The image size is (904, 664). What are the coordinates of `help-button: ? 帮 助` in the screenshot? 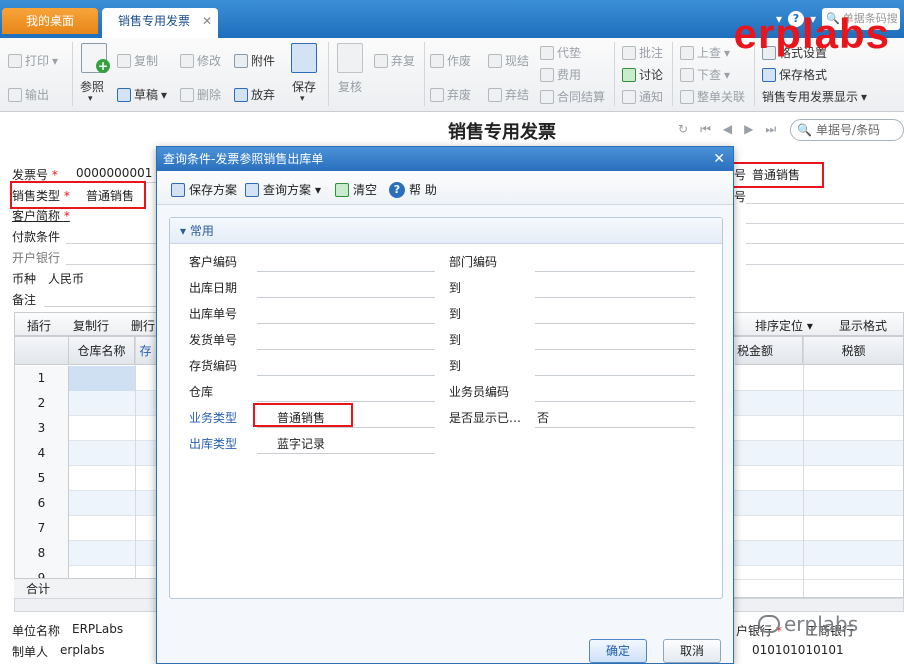 It's located at (413, 189).